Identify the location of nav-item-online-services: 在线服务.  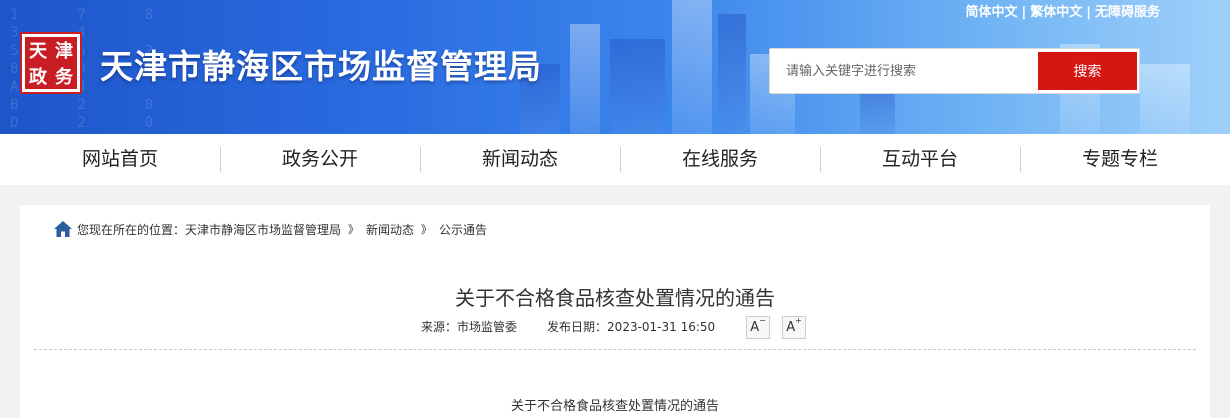
(720, 159).